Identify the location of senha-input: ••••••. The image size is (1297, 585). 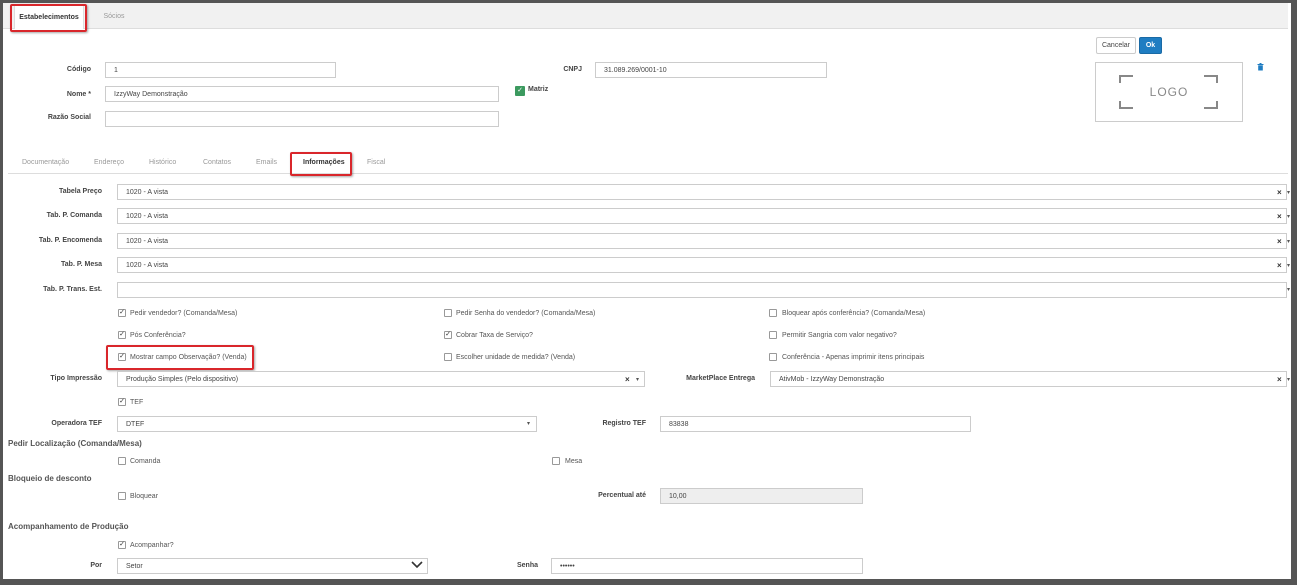
(707, 566).